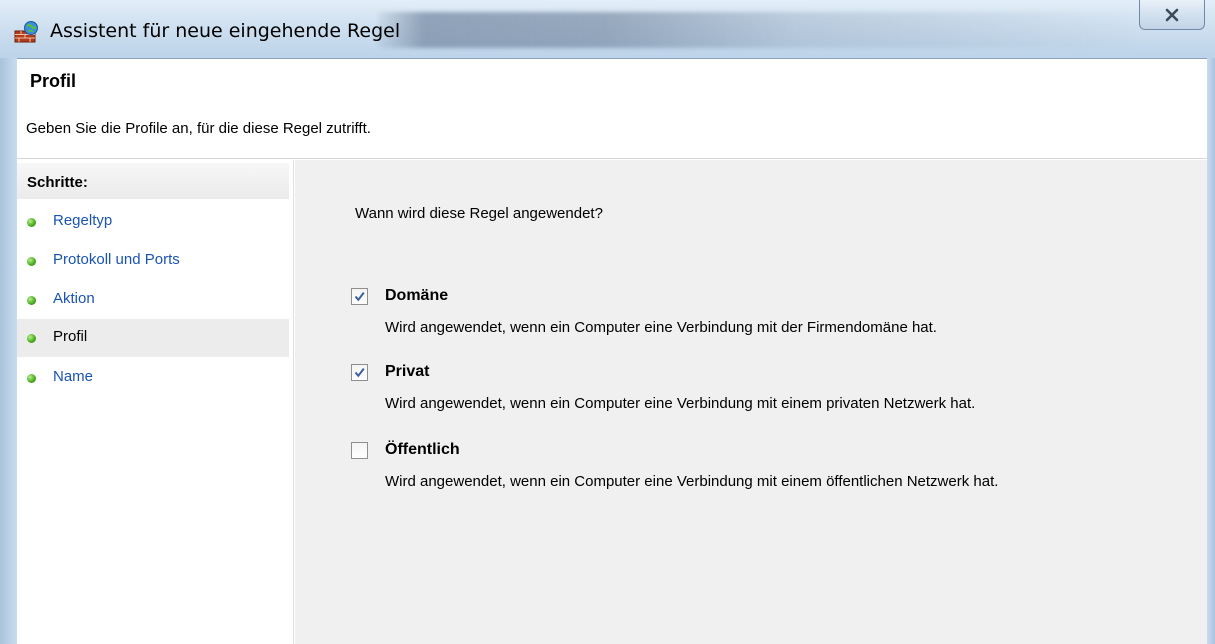 The width and height of the screenshot is (1215, 644). I want to click on firewall-icon, so click(27, 32).